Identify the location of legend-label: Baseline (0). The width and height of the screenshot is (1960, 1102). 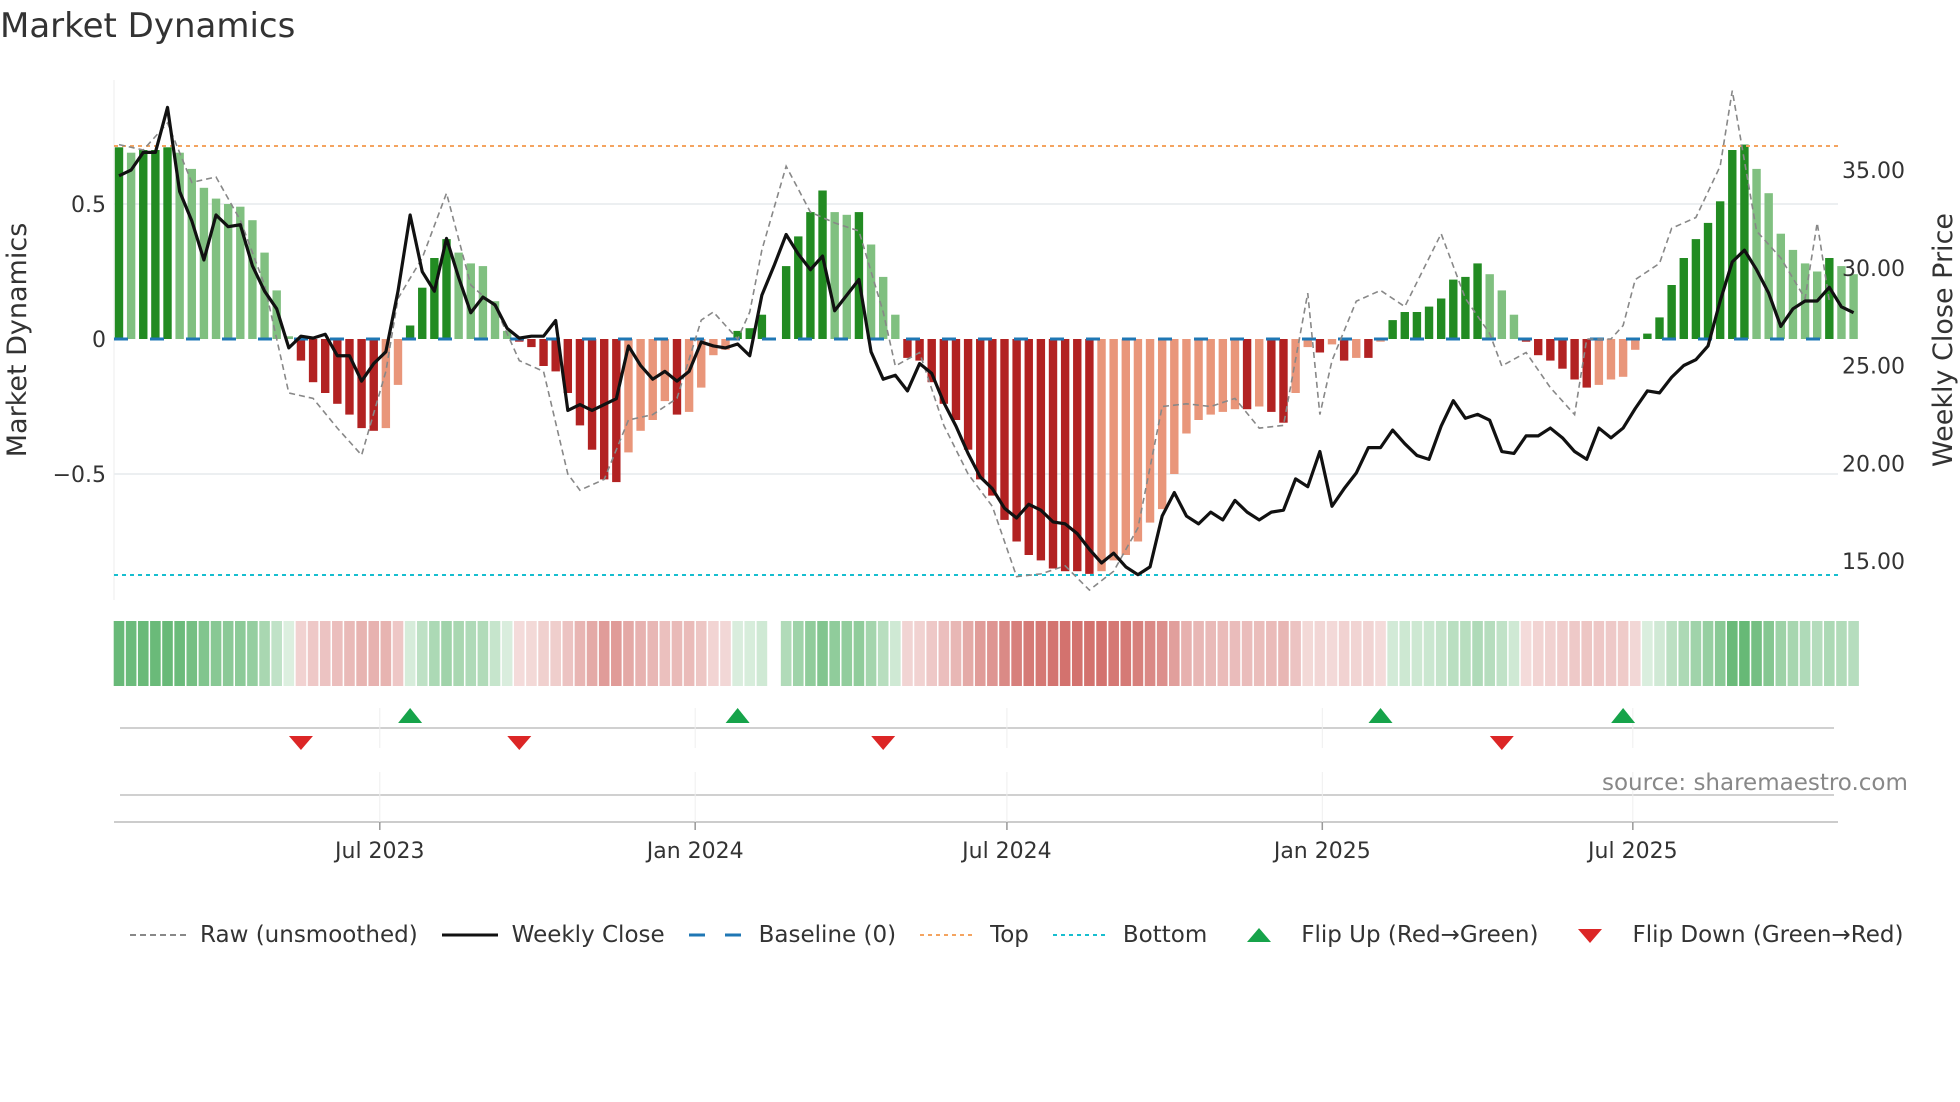
(827, 935).